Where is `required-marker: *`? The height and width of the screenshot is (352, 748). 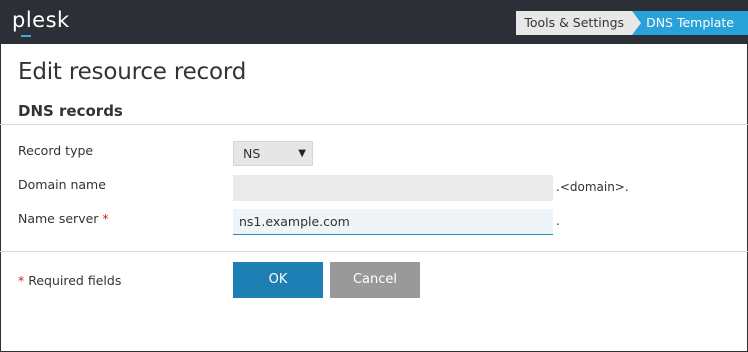
required-marker: * is located at coordinates (105, 218).